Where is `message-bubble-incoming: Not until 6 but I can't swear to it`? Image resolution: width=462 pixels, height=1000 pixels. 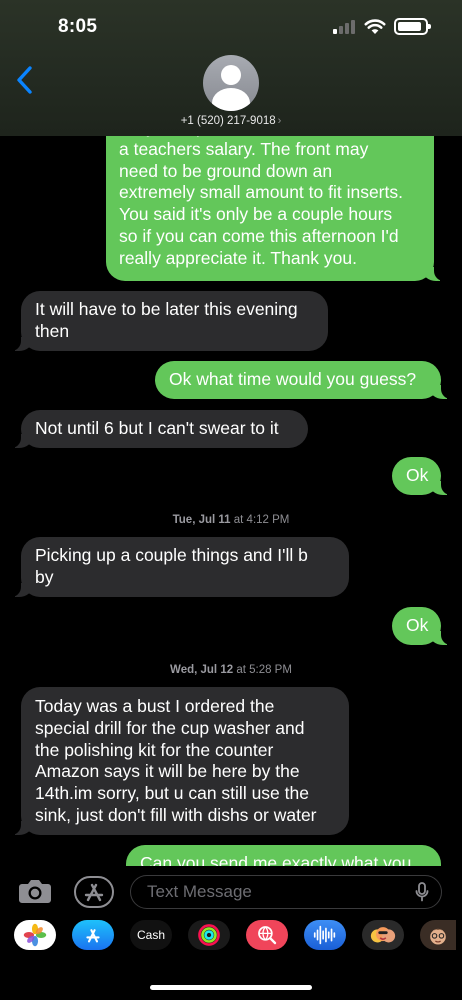
message-bubble-incoming: Not until 6 but I can't swear to it is located at coordinates (158, 429).